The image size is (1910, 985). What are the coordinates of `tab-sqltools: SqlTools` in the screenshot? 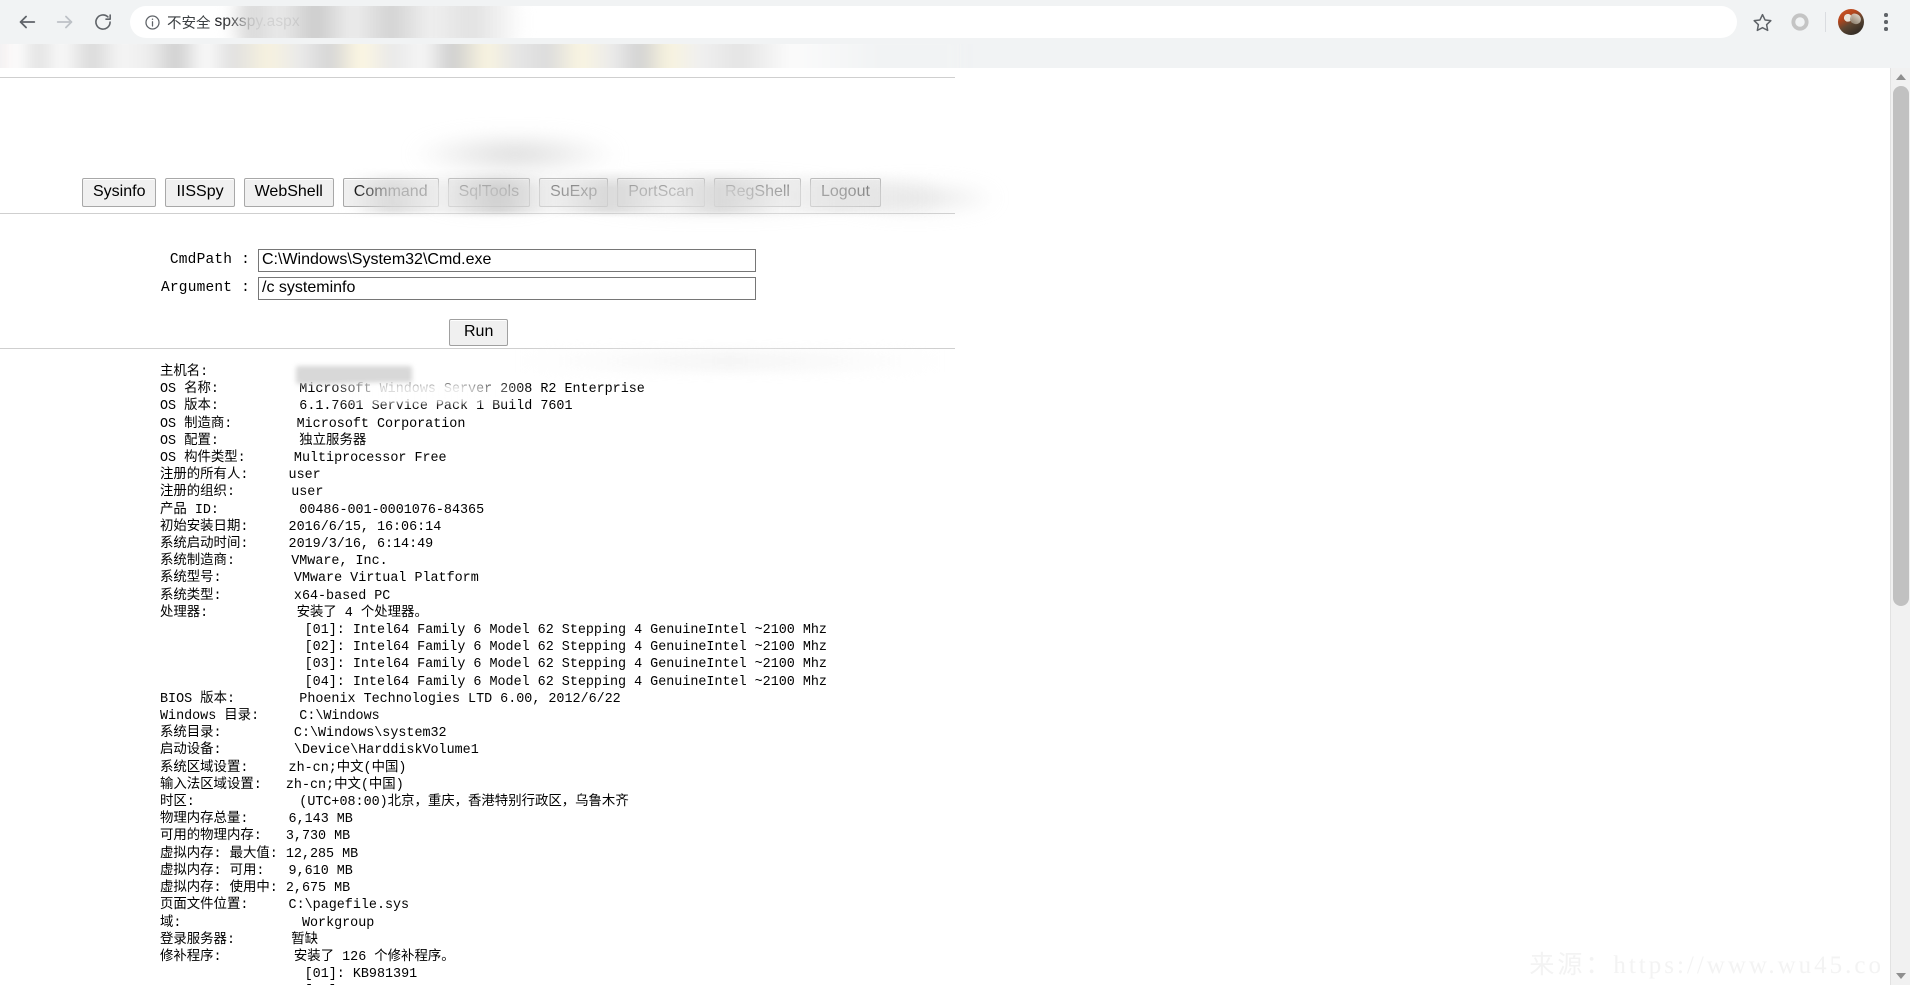 It's located at (489, 192).